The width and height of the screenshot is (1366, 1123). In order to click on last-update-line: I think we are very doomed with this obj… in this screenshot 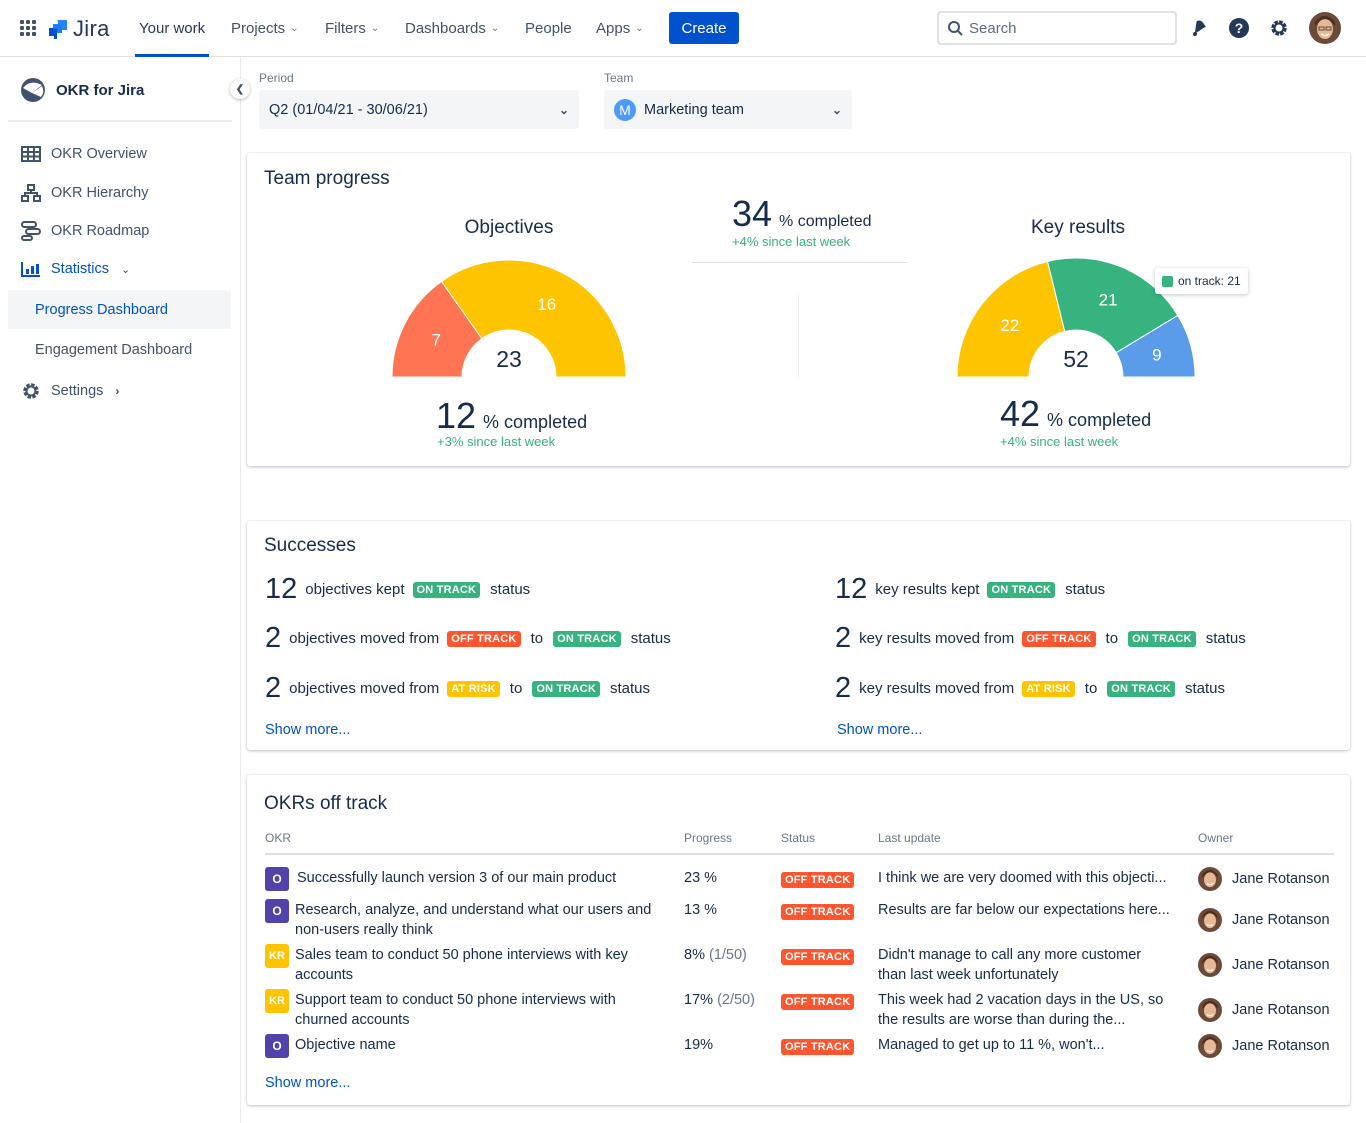, I will do `click(1022, 878)`.